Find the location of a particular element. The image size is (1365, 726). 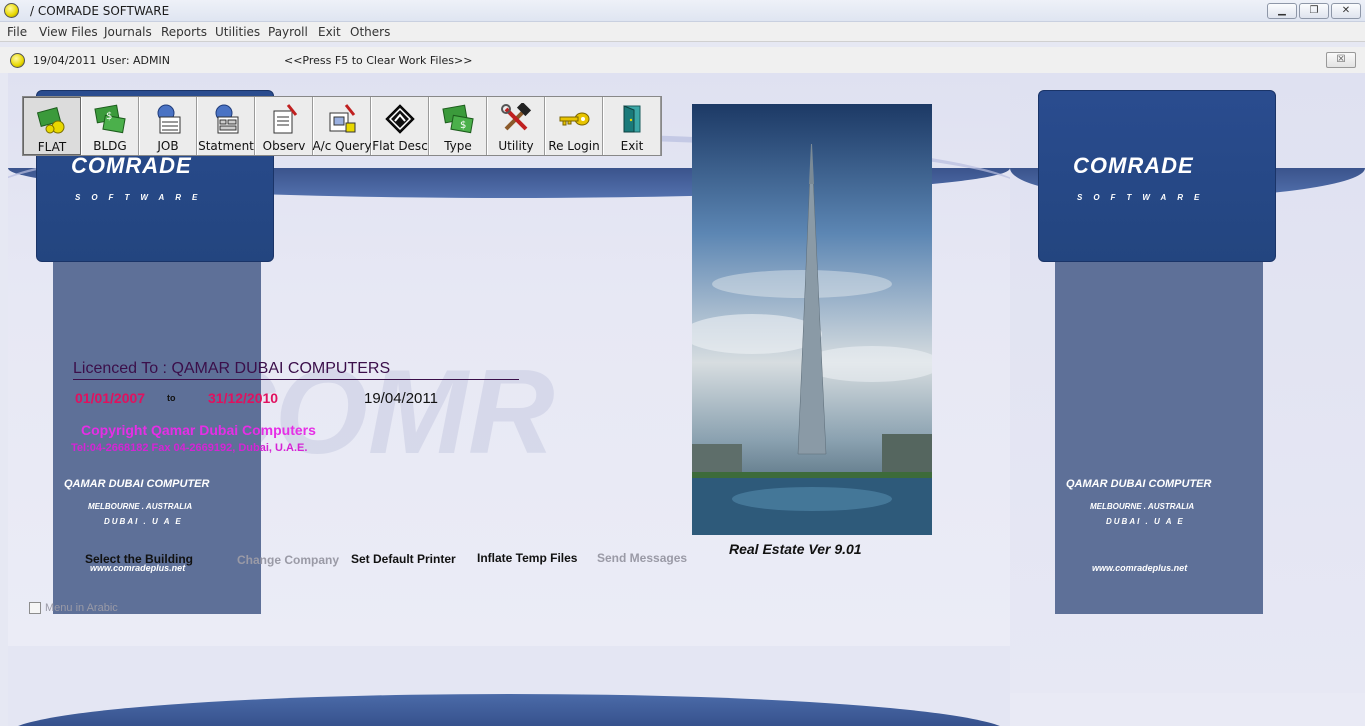

key-icon is located at coordinates (574, 119).